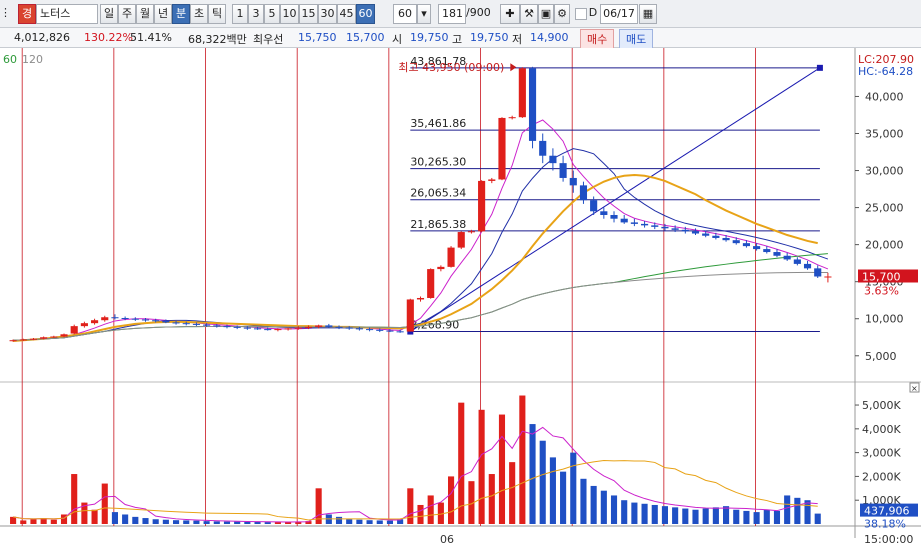  I want to click on date-checkbox, so click(581, 14).